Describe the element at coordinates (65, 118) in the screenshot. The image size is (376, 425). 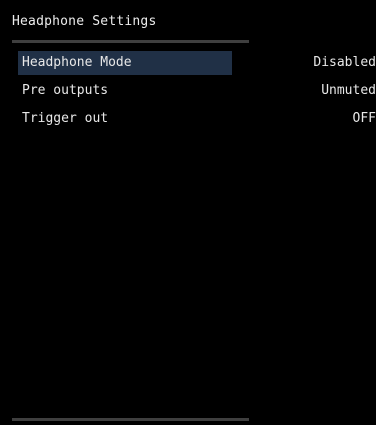
I see `menu-item-label: Trigger out` at that location.